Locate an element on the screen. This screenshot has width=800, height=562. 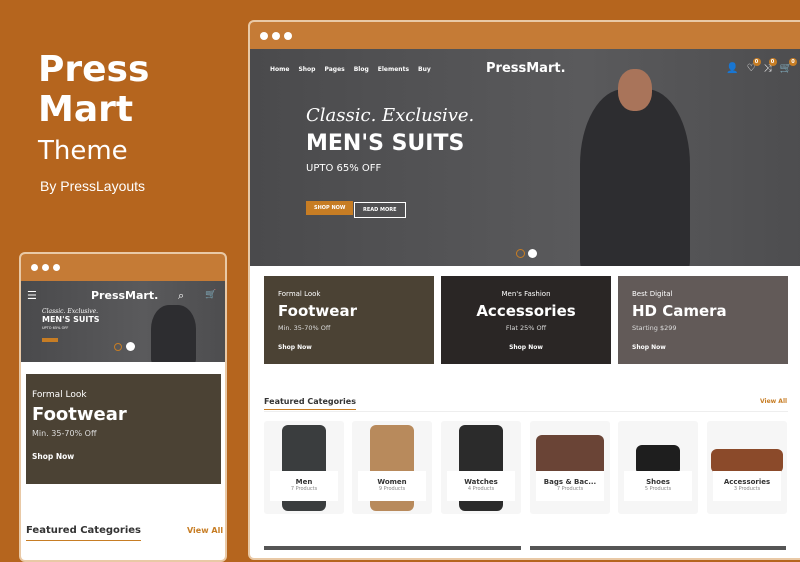
promo-byline: By PressLayouts is located at coordinates (93, 186).